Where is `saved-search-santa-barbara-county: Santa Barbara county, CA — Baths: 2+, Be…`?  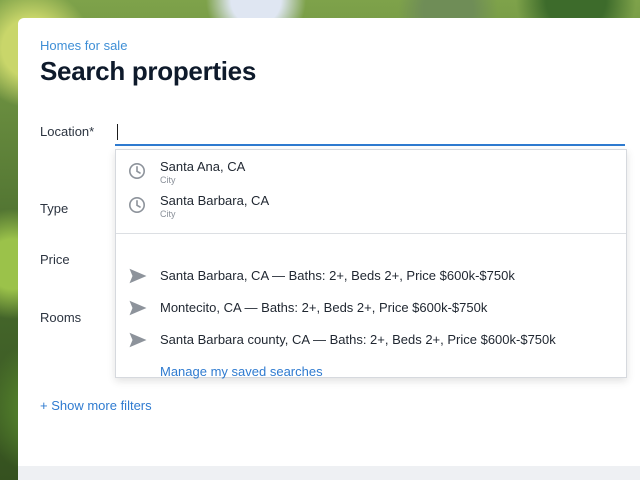 saved-search-santa-barbara-county: Santa Barbara county, CA — Baths: 2+, Be… is located at coordinates (371, 340).